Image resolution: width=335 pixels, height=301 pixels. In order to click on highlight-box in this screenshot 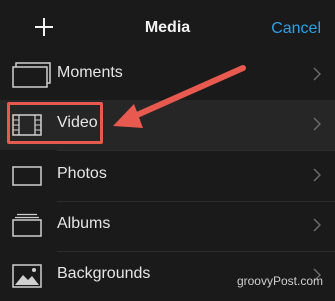, I will do `click(55, 123)`.